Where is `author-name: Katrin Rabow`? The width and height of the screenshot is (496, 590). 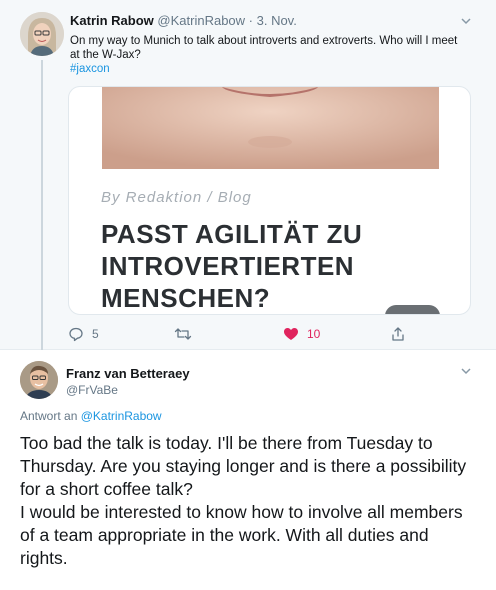
author-name: Katrin Rabow is located at coordinates (112, 20).